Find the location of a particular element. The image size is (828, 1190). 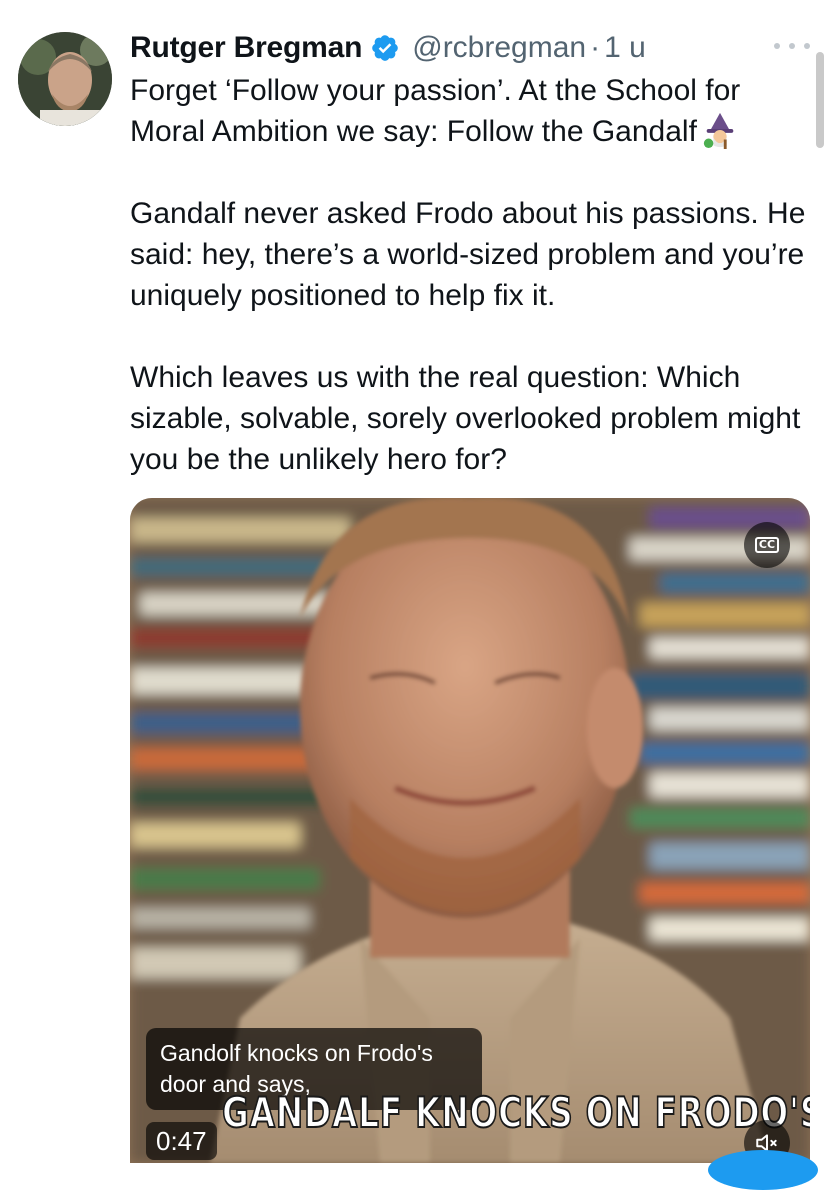

mage-icon is located at coordinates (718, 130).